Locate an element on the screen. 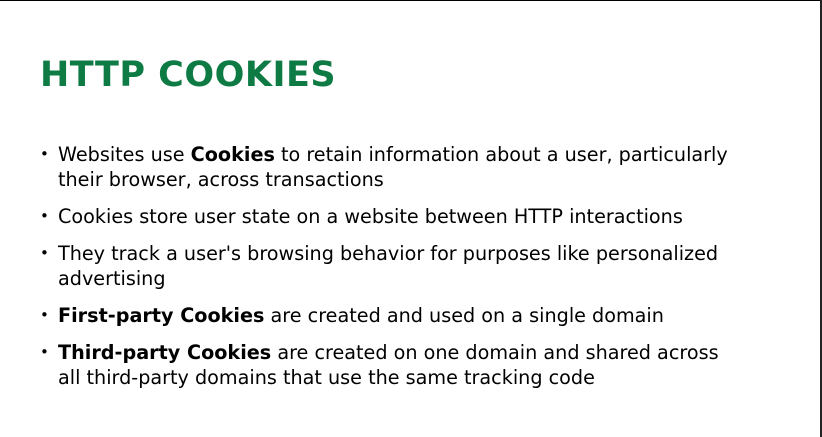  bold-term: Third-party Cookies is located at coordinates (165, 352).